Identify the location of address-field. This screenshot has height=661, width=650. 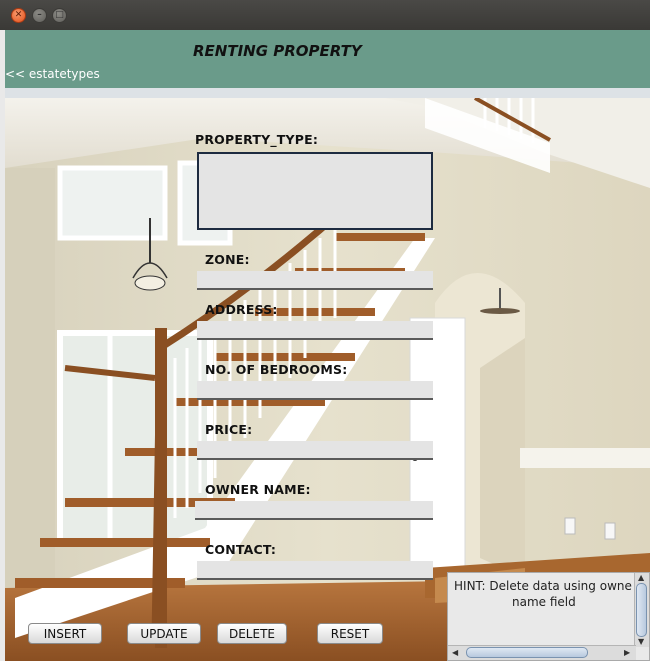
(315, 330).